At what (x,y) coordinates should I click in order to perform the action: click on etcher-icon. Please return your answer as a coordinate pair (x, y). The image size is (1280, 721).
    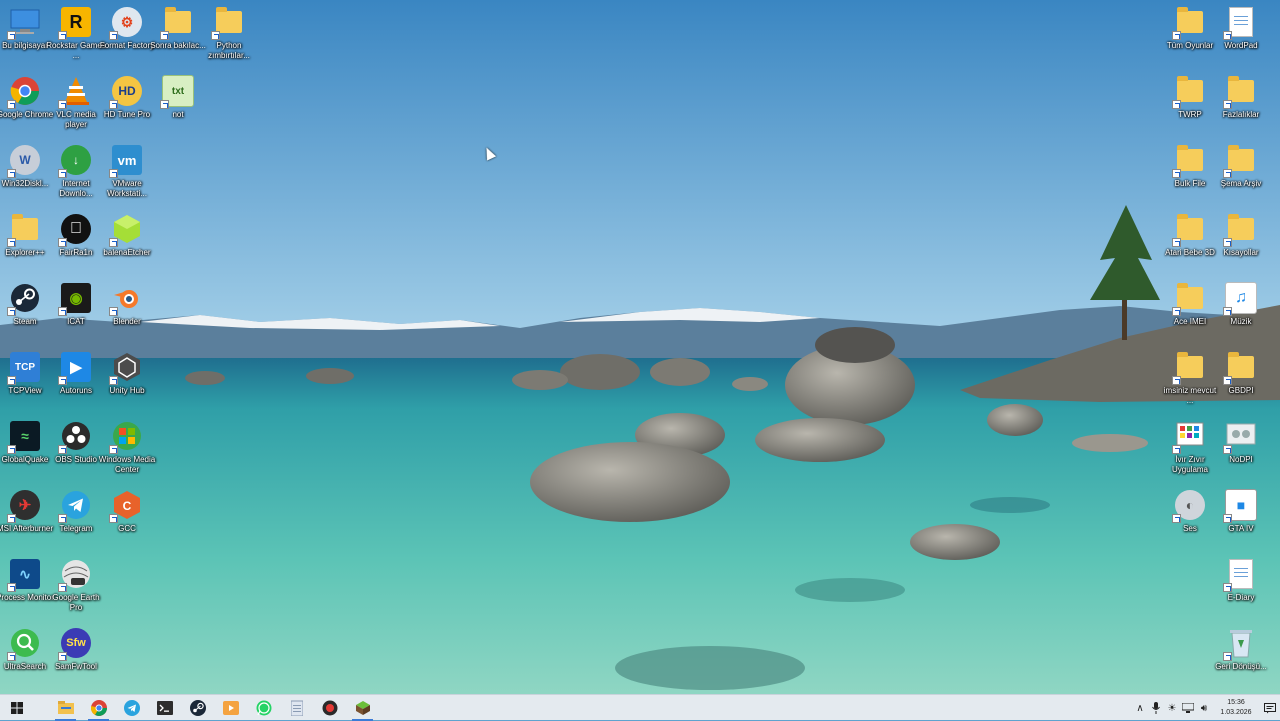
    Looking at the image, I should click on (126, 230).